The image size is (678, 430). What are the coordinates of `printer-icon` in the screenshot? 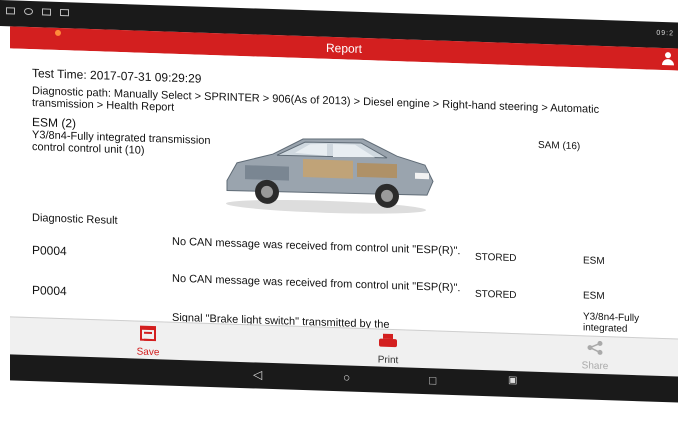 It's located at (388, 342).